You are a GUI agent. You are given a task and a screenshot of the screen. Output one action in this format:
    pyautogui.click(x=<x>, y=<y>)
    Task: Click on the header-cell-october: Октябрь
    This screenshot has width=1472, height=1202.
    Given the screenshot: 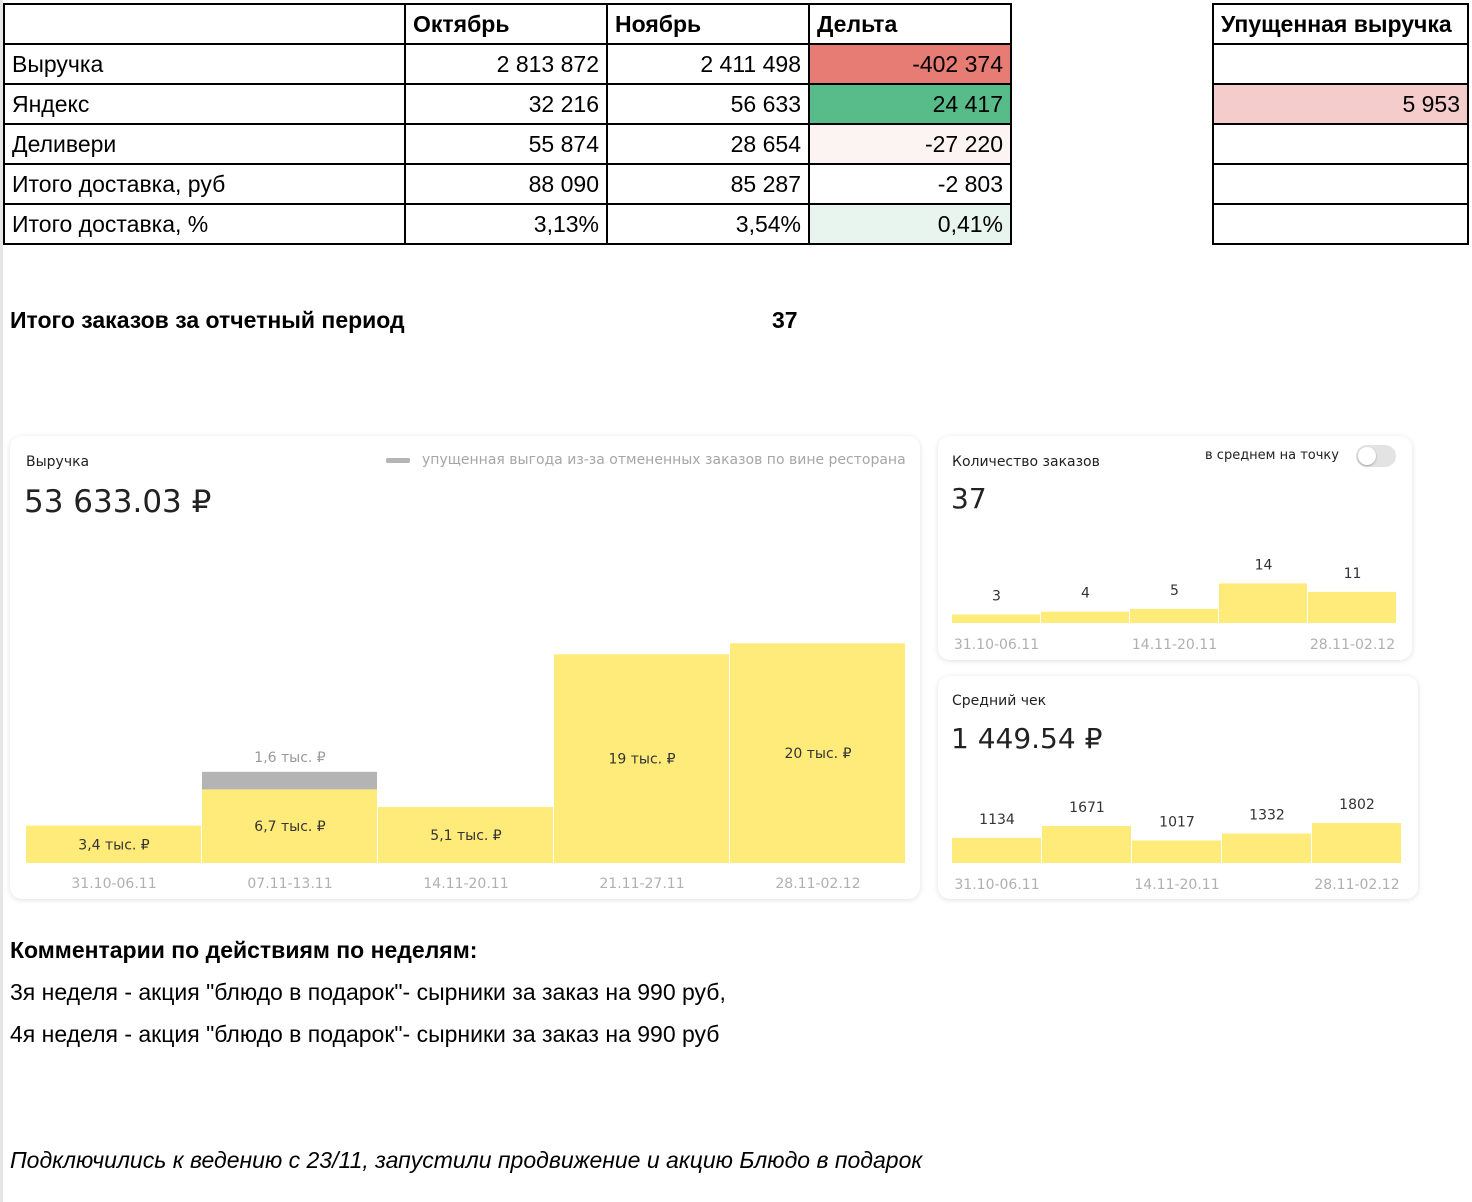 What is the action you would take?
    pyautogui.click(x=506, y=24)
    